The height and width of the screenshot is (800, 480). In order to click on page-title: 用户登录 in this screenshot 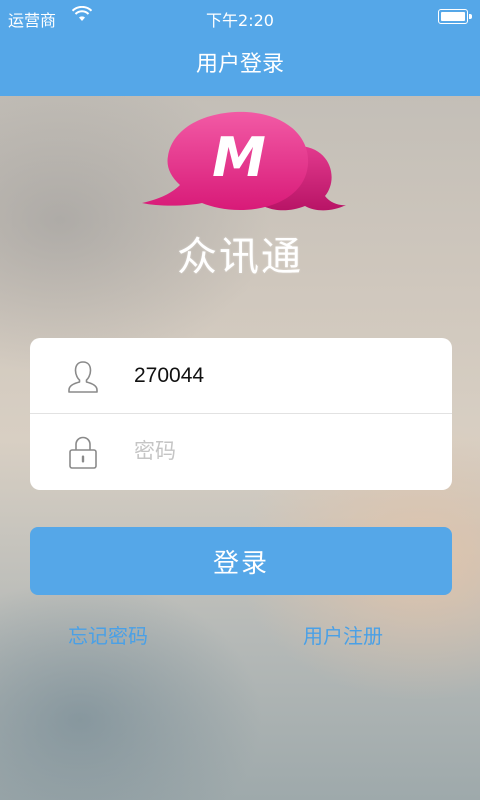, I will do `click(239, 64)`.